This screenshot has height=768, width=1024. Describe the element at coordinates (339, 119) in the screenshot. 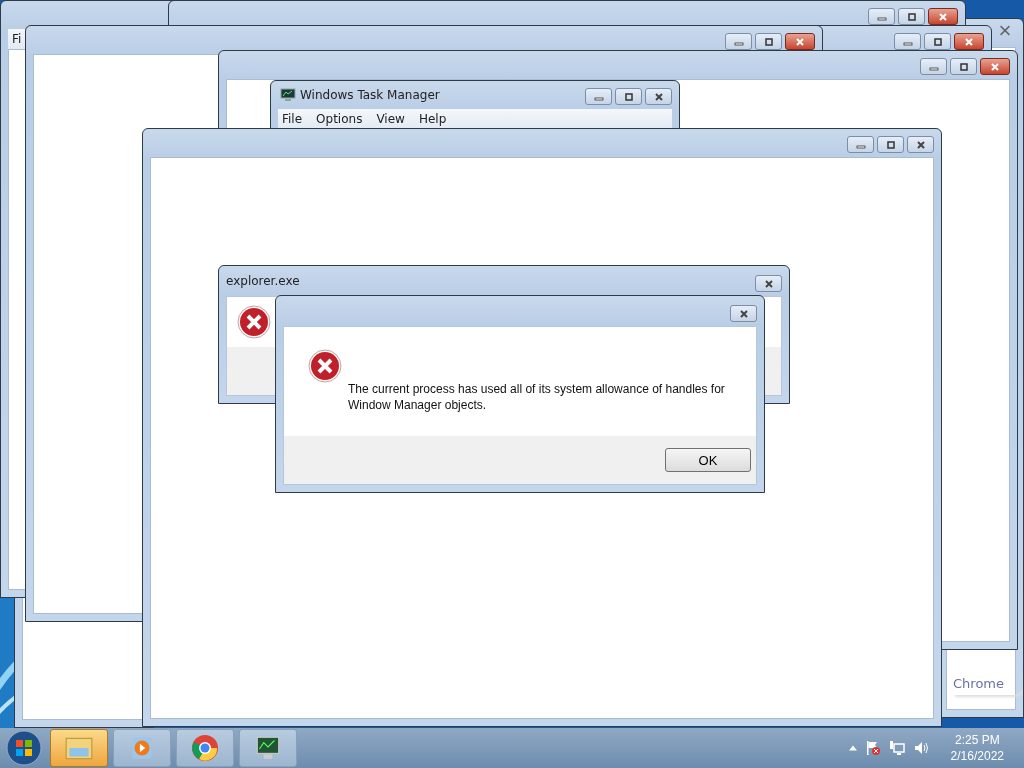

I see `menu-item: Options` at that location.